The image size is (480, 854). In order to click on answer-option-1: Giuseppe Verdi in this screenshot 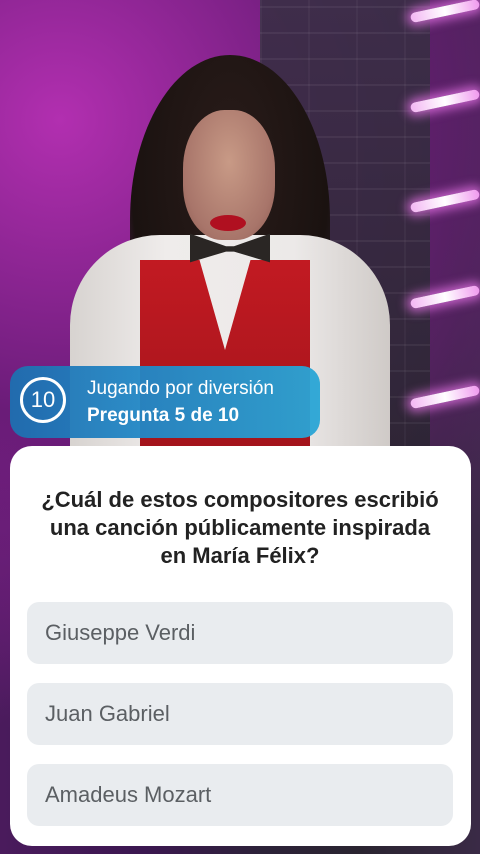, I will do `click(240, 633)`.